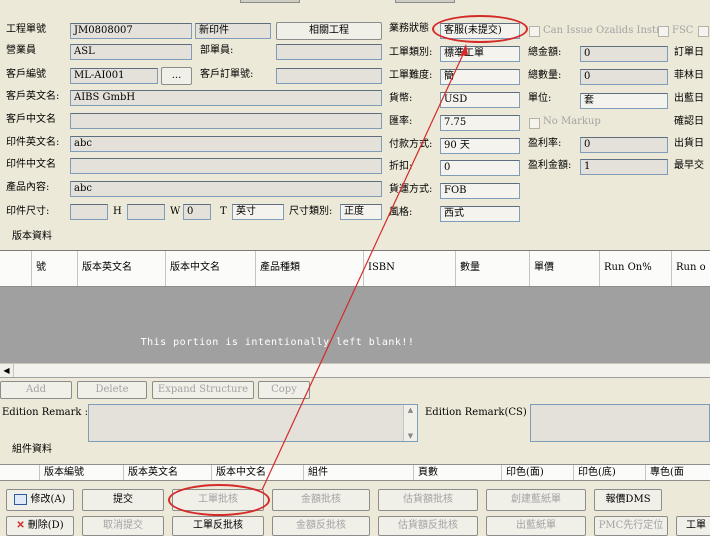 This screenshot has width=710, height=536. What do you see at coordinates (55, 268) in the screenshot?
I see `col-no: 號` at bounding box center [55, 268].